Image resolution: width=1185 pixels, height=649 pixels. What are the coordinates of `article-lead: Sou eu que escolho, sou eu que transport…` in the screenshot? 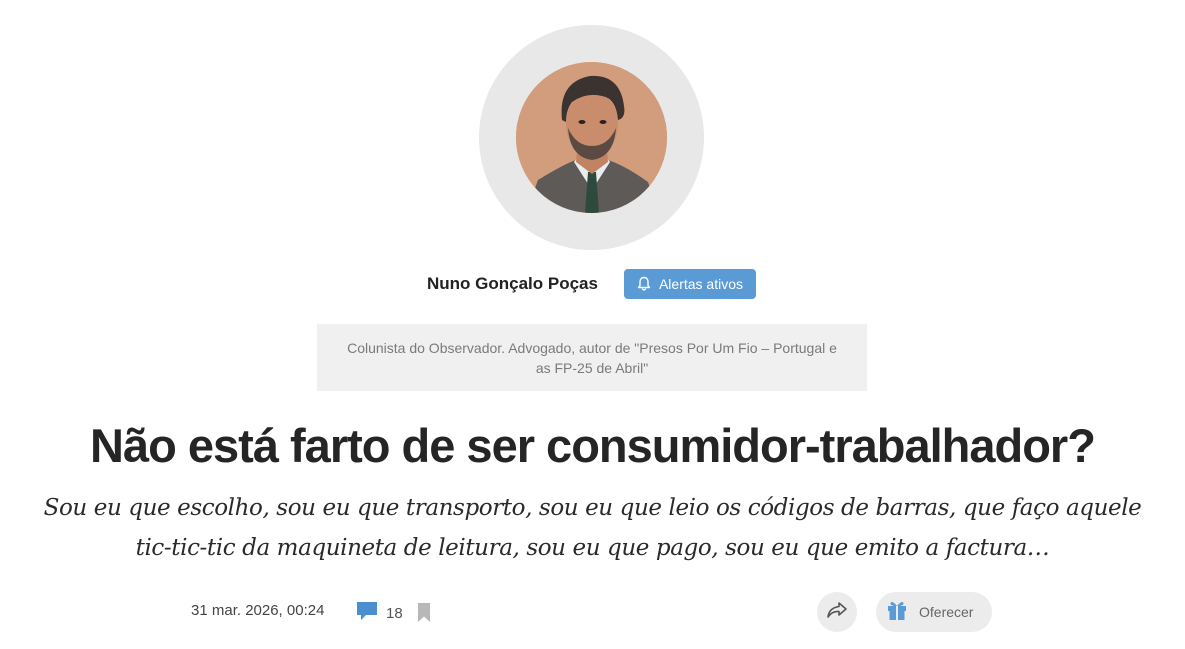 It's located at (592, 528).